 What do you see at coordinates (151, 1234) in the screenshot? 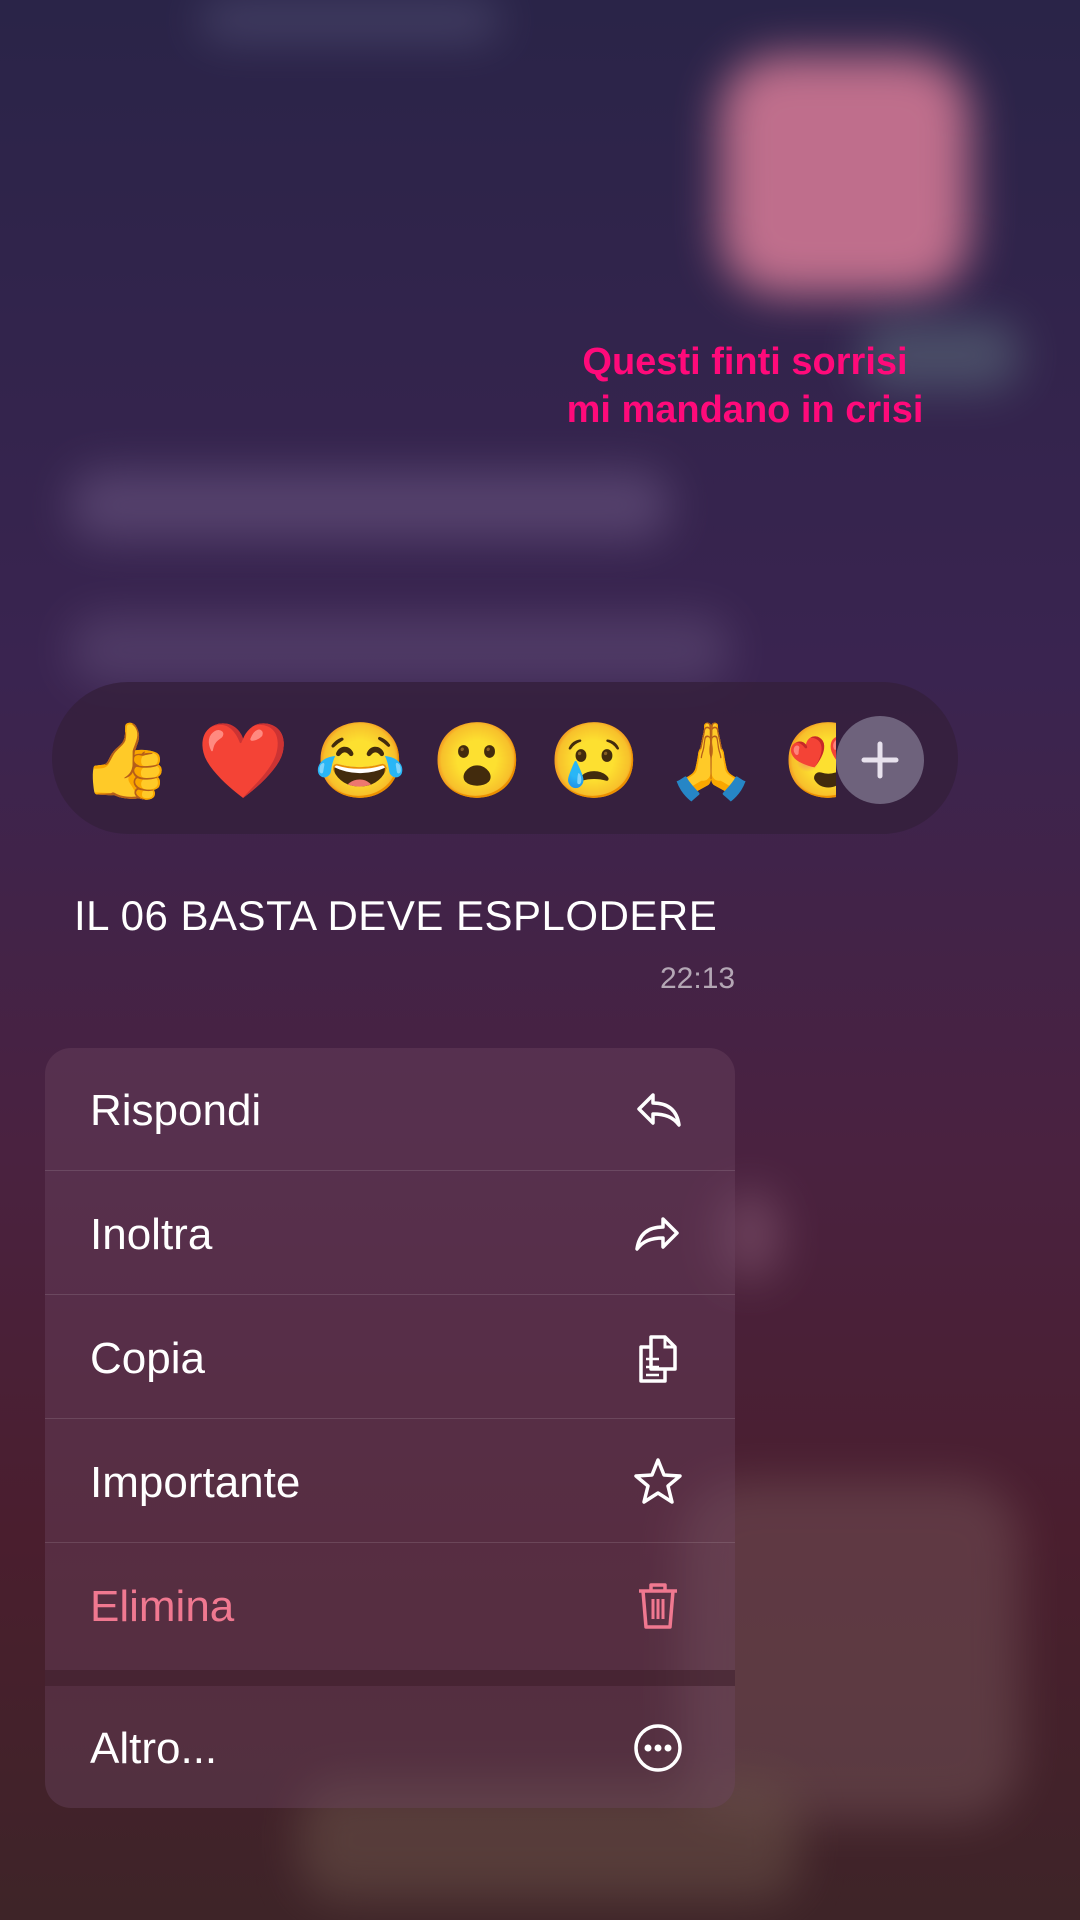
I see `menu-item-label: Inoltra` at bounding box center [151, 1234].